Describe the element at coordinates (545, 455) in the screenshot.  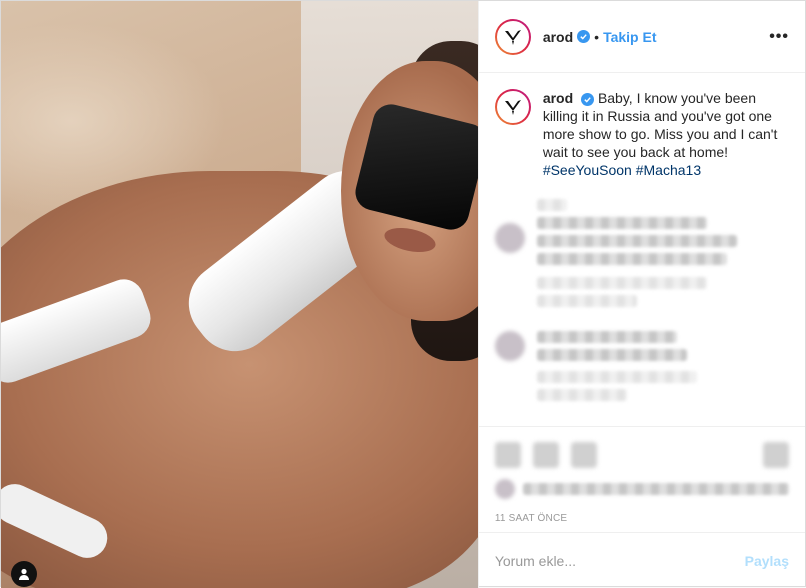
I see `comment-icon` at that location.